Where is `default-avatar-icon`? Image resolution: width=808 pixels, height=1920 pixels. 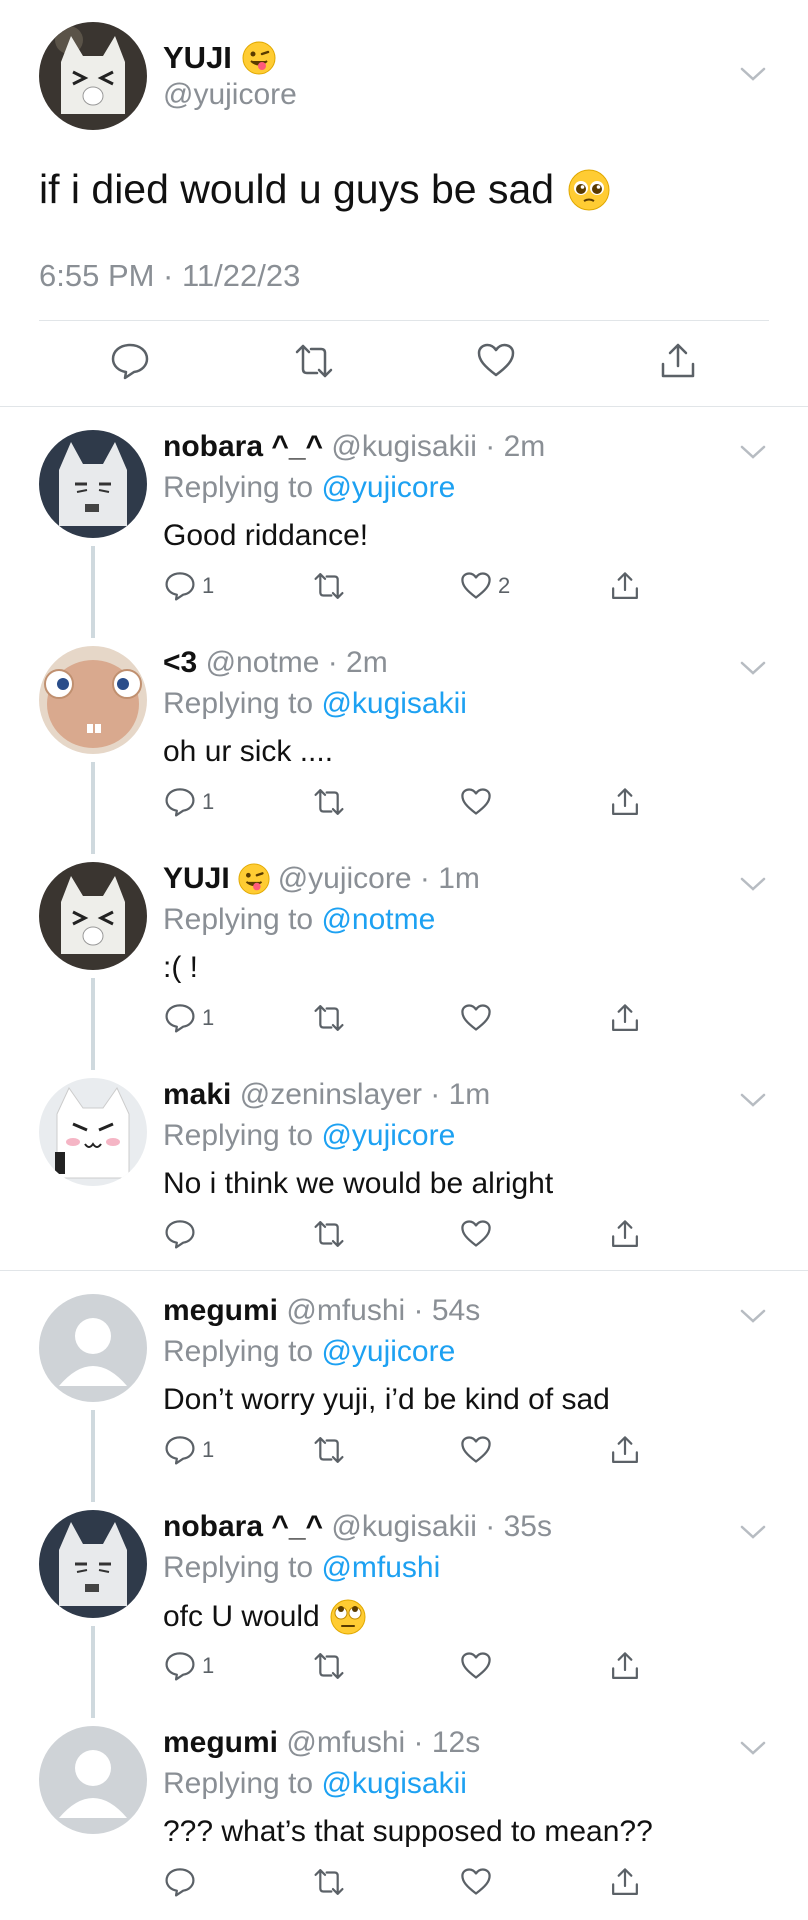
default-avatar-icon is located at coordinates (93, 1348).